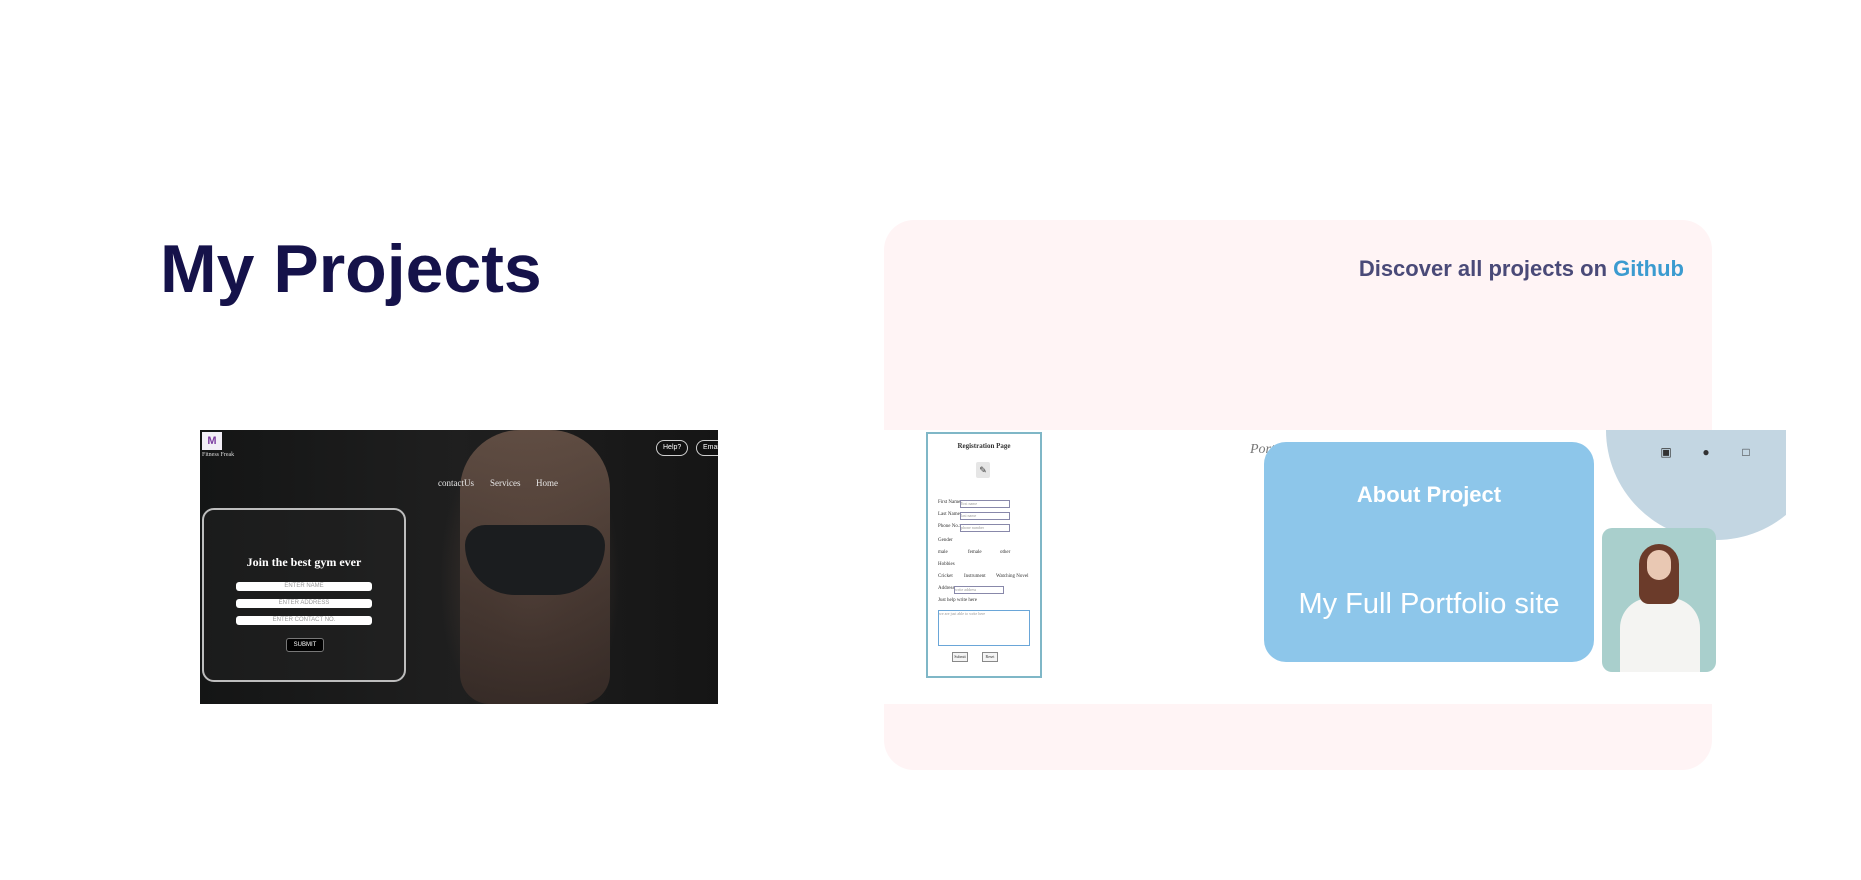  I want to click on discover-text: Discover all projects on Github, so click(1442, 269).